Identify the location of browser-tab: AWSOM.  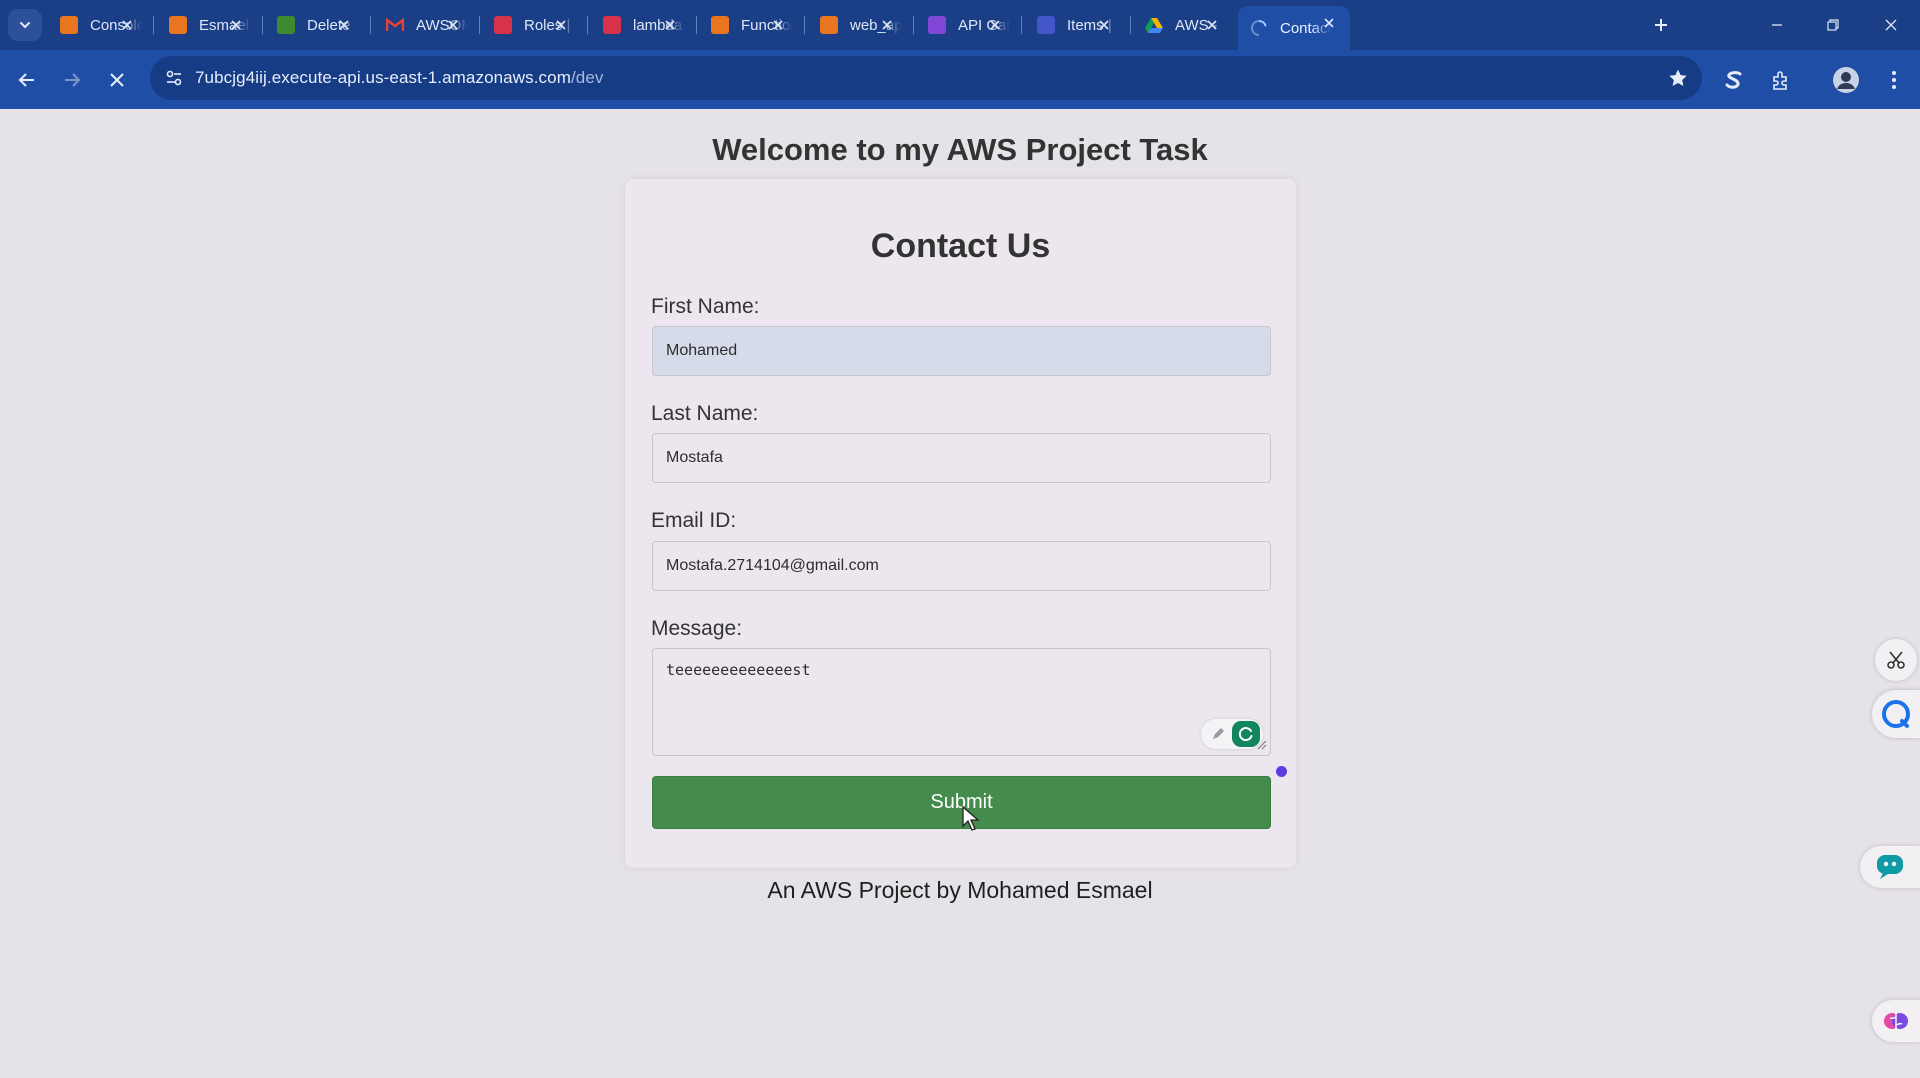
(424, 25).